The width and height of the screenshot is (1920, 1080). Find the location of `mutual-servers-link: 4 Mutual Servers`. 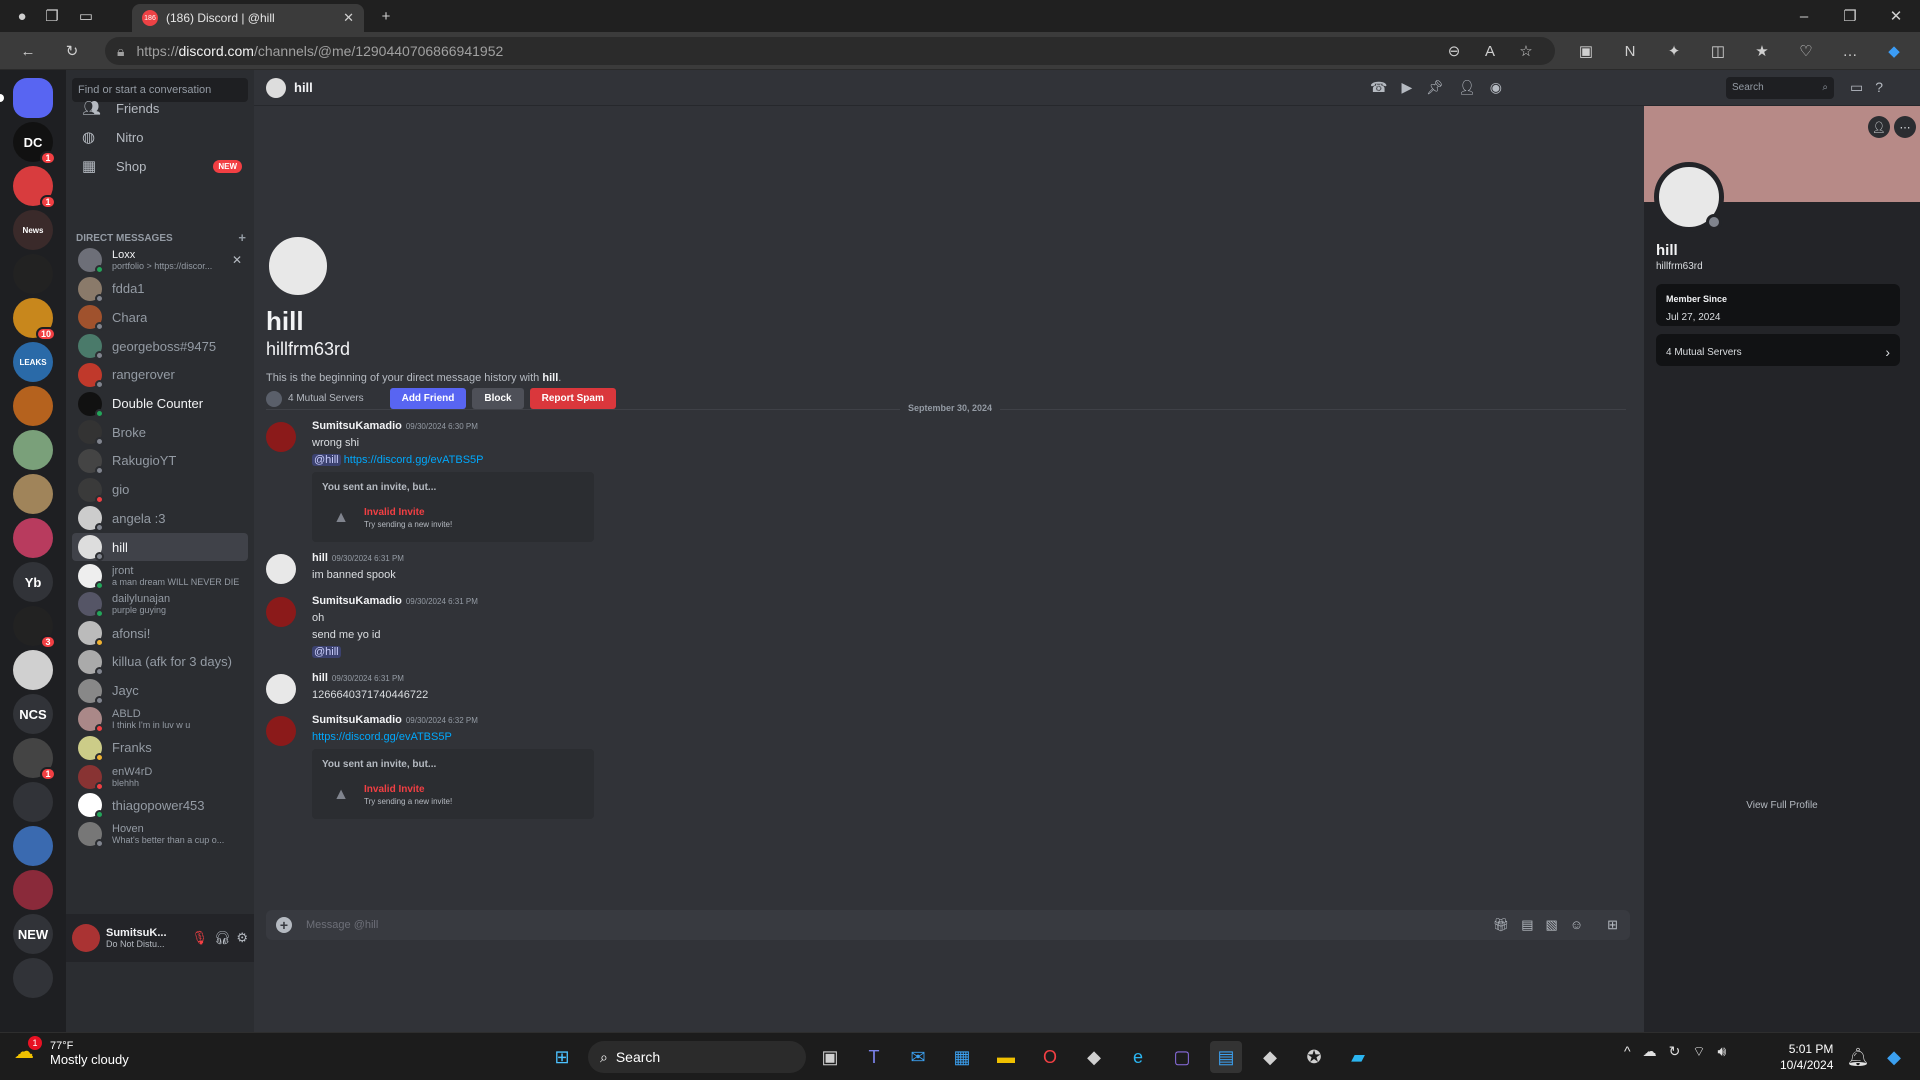

mutual-servers-link: 4 Mutual Servers is located at coordinates (315, 398).